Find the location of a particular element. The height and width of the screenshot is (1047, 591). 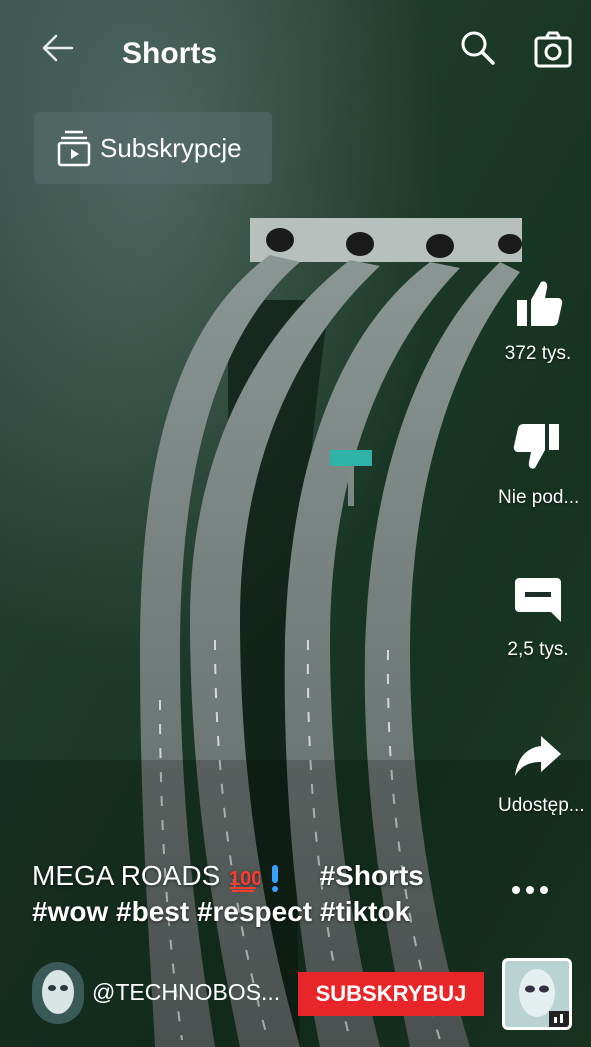

thumbs-down-icon is located at coordinates (536, 446).